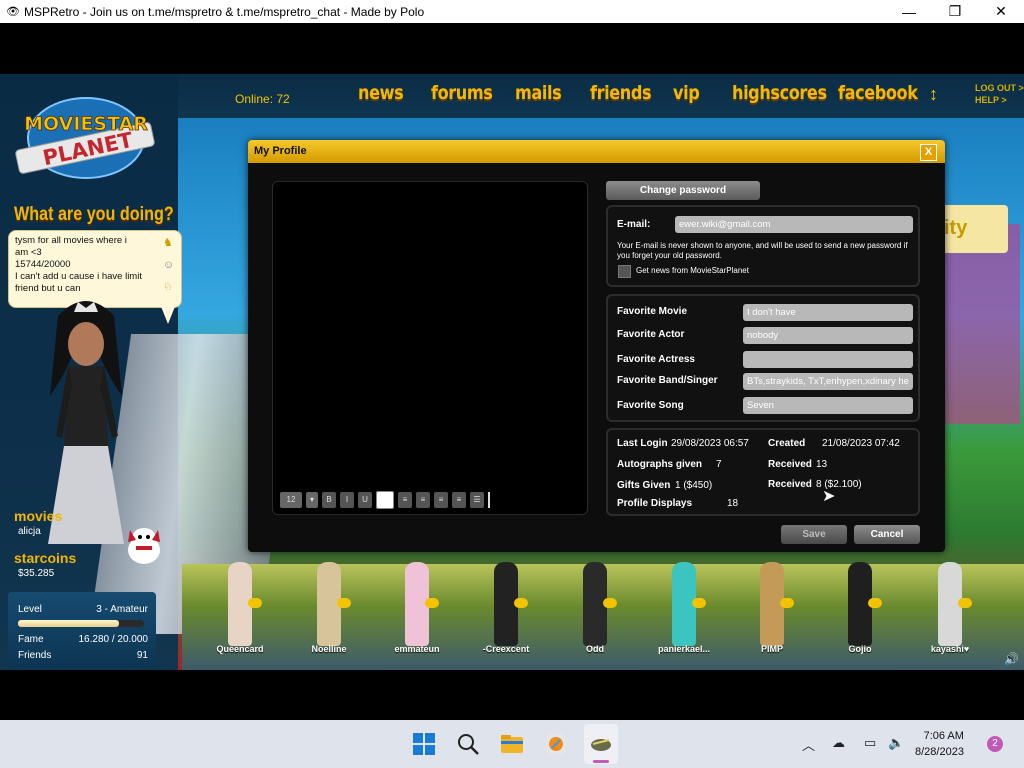  What do you see at coordinates (999, 100) in the screenshot?
I see `help-link: HELP >` at bounding box center [999, 100].